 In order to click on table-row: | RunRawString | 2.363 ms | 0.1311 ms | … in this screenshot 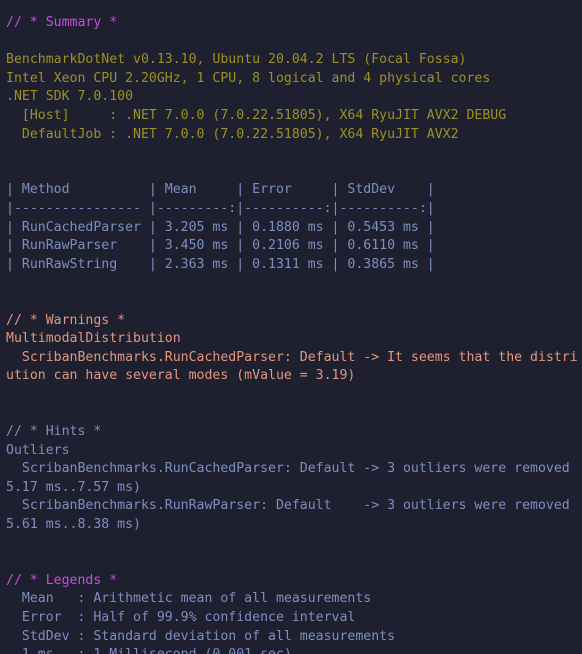, I will do `click(220, 264)`.